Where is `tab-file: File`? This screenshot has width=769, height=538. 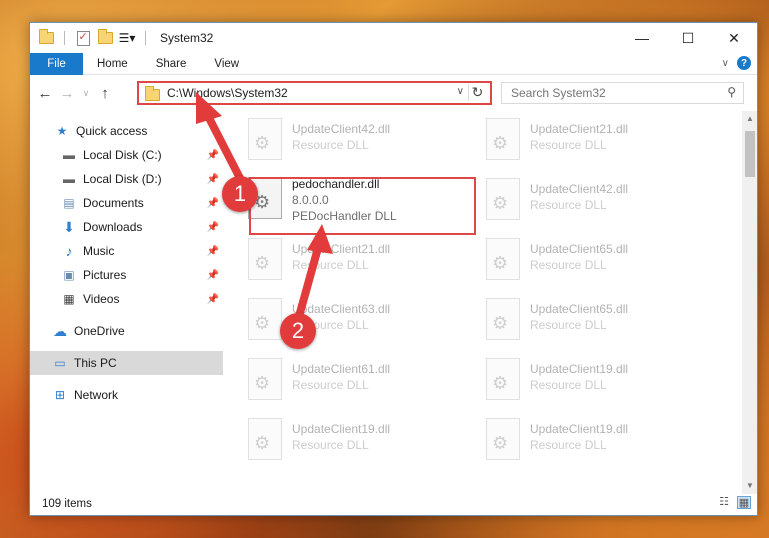 tab-file: File is located at coordinates (56, 63).